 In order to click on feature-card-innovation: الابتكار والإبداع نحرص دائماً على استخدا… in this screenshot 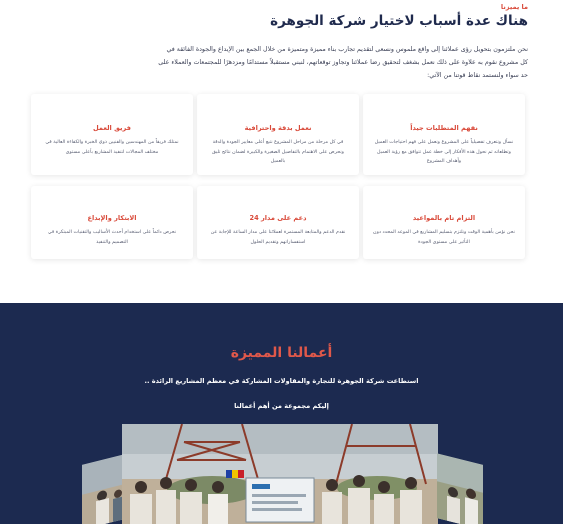, I will do `click(112, 222)`.